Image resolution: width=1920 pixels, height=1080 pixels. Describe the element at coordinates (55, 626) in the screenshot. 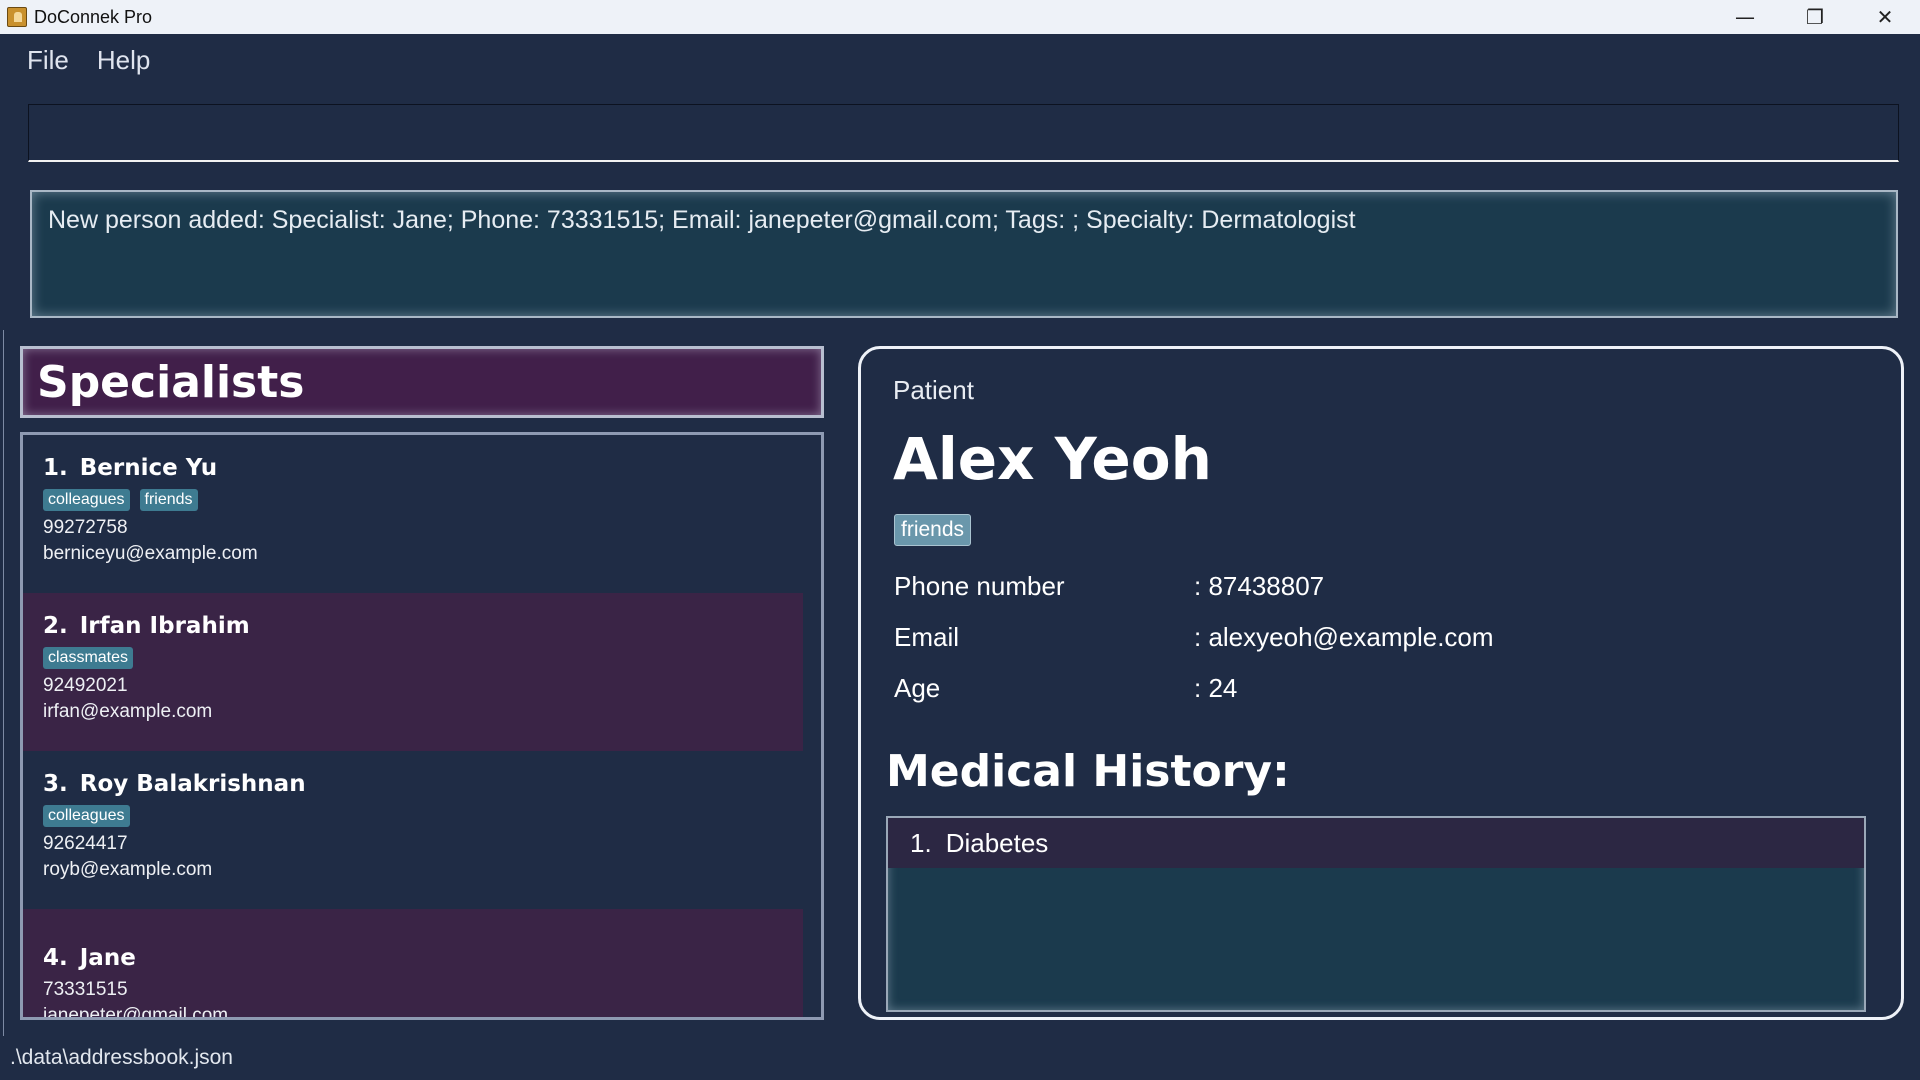

I see `list-item-index: 2.` at that location.